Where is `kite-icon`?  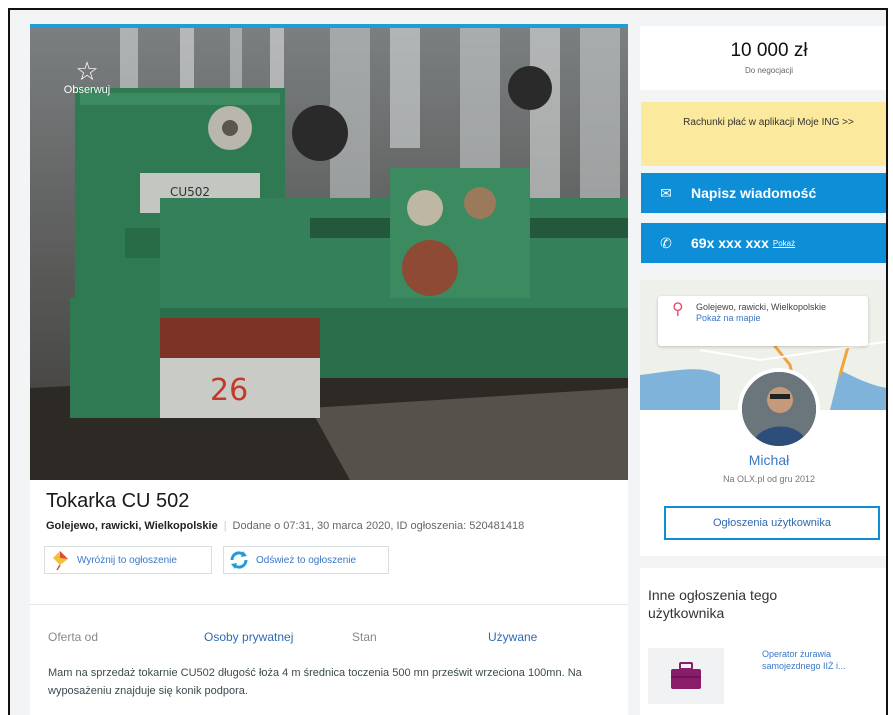
kite-icon is located at coordinates (60, 561).